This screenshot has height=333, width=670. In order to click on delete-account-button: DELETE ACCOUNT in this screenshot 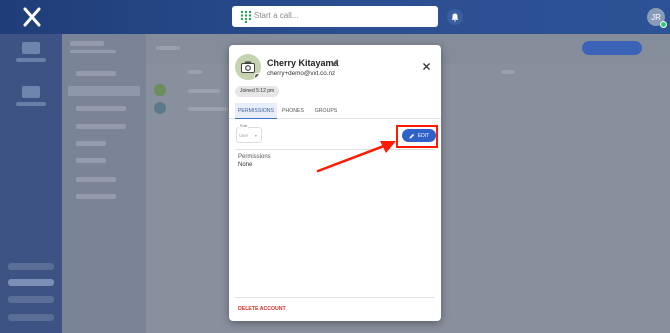, I will do `click(262, 309)`.